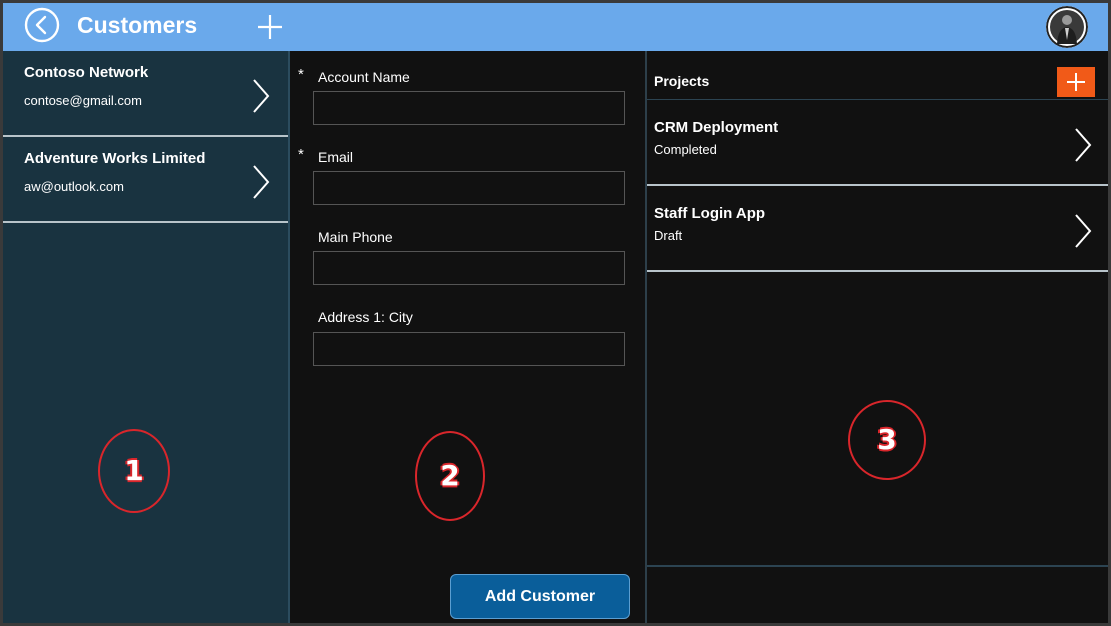 Image resolution: width=1111 pixels, height=626 pixels. I want to click on account-name-label: Account Name, so click(364, 77).